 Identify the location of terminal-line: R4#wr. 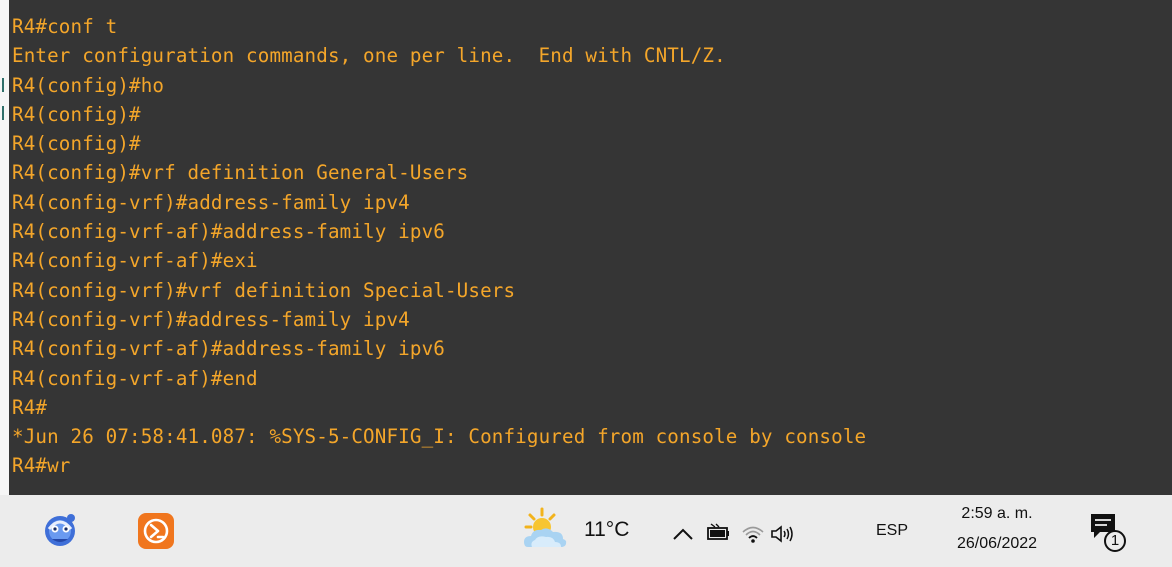
(41, 466).